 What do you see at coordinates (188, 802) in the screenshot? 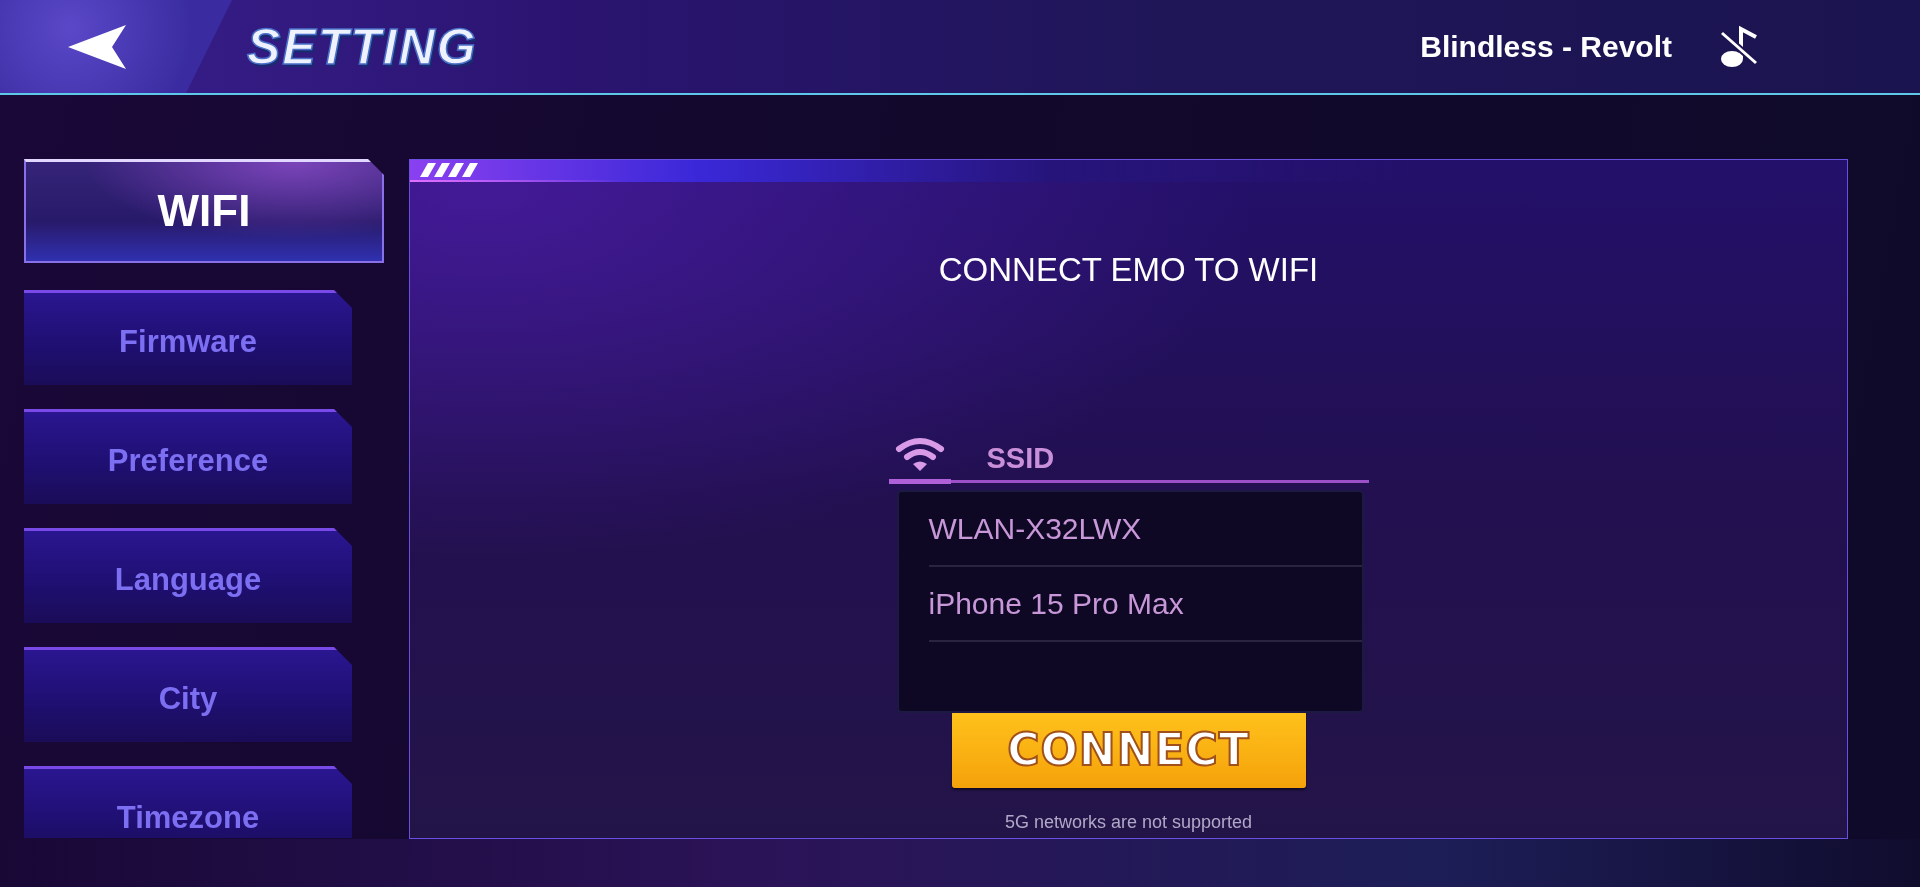
I see `sidebar-tab: Timezone` at bounding box center [188, 802].